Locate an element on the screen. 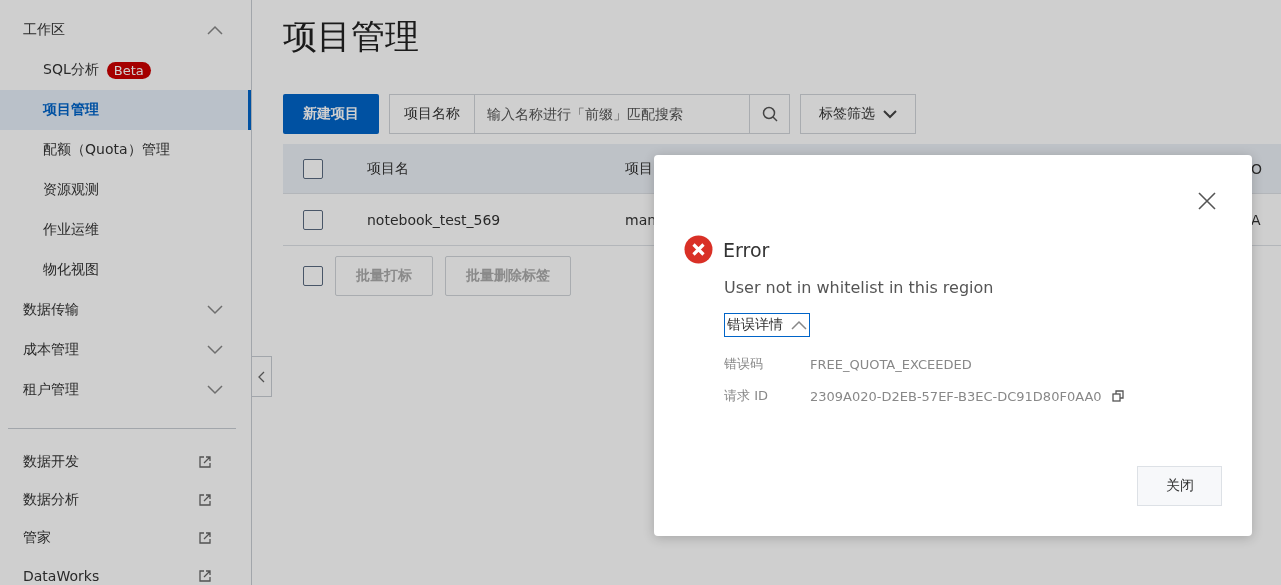  sidebar-item: 物化视图 is located at coordinates (125, 270).